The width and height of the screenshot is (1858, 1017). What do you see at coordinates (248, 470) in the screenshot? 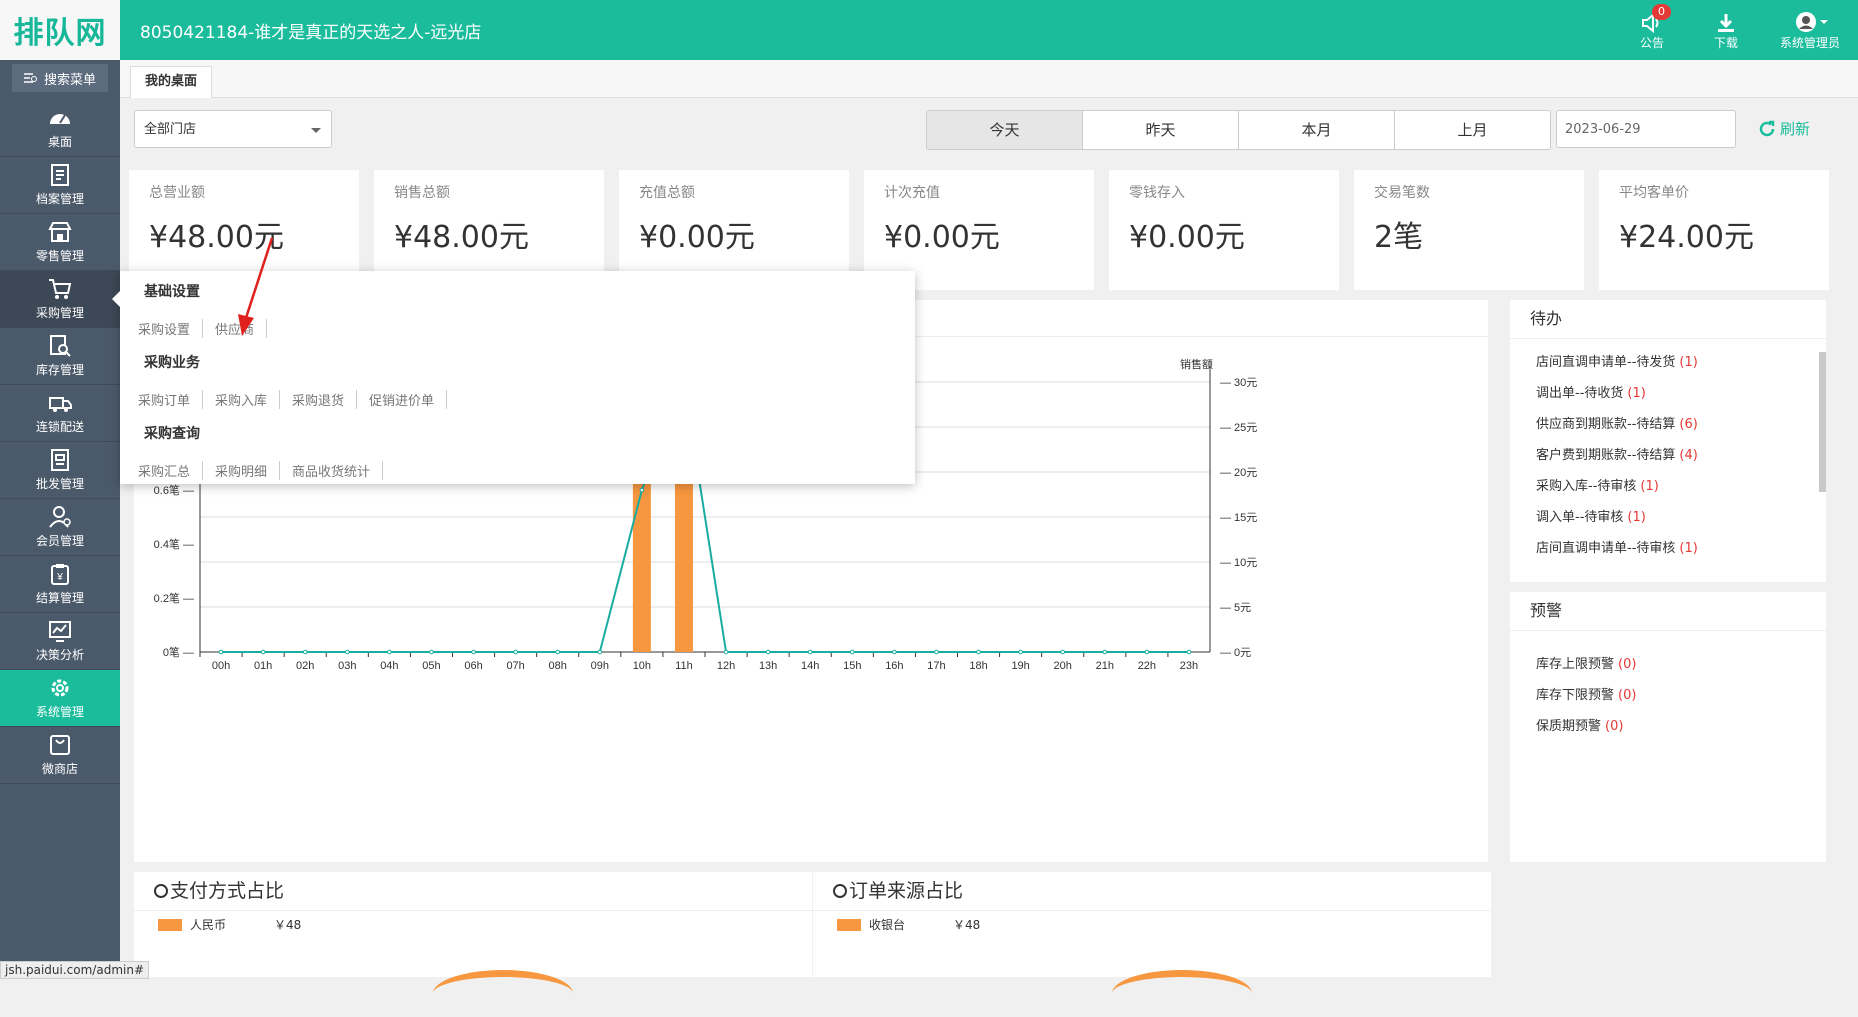
I see `flyout-link-purchase-detail: 采购明细` at bounding box center [248, 470].